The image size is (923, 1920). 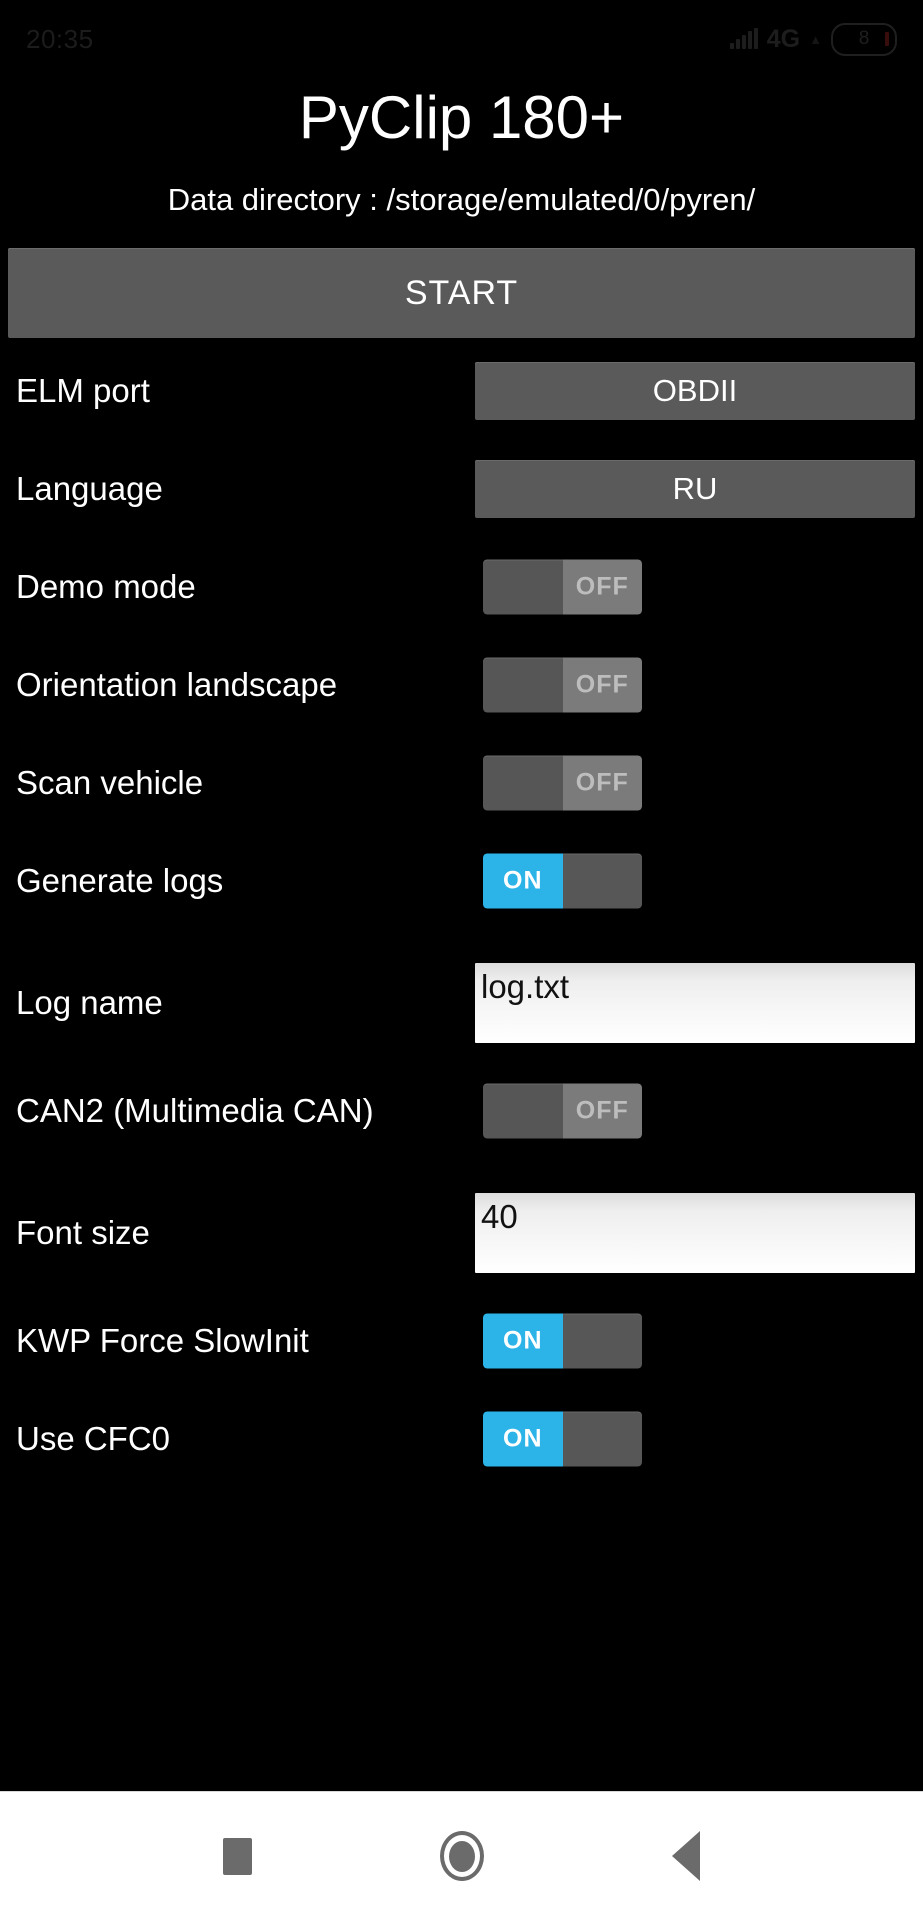 I want to click on setting-row-font-size: Font size 40, so click(x=461, y=1233).